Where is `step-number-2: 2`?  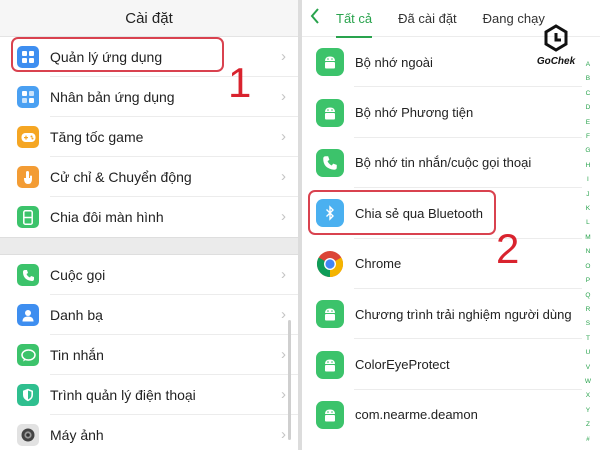
step-number-2: 2 is located at coordinates (508, 248).